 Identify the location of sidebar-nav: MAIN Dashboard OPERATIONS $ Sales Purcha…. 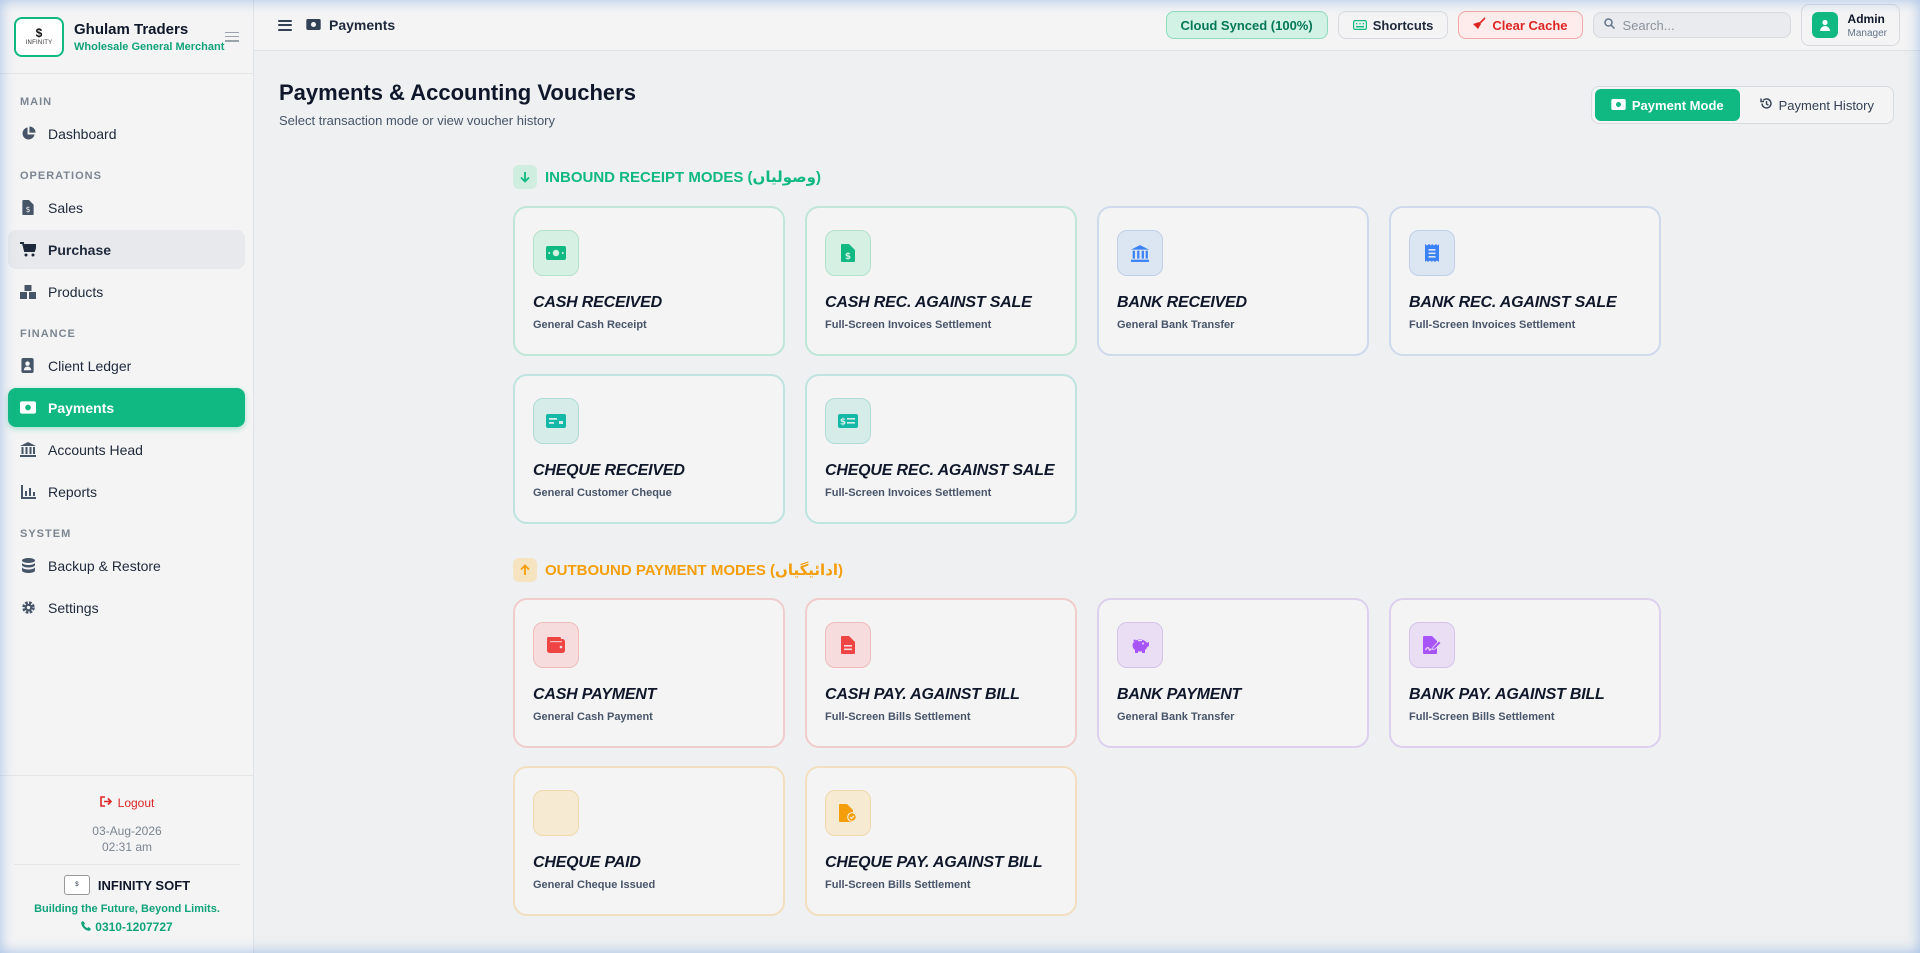
(126, 350).